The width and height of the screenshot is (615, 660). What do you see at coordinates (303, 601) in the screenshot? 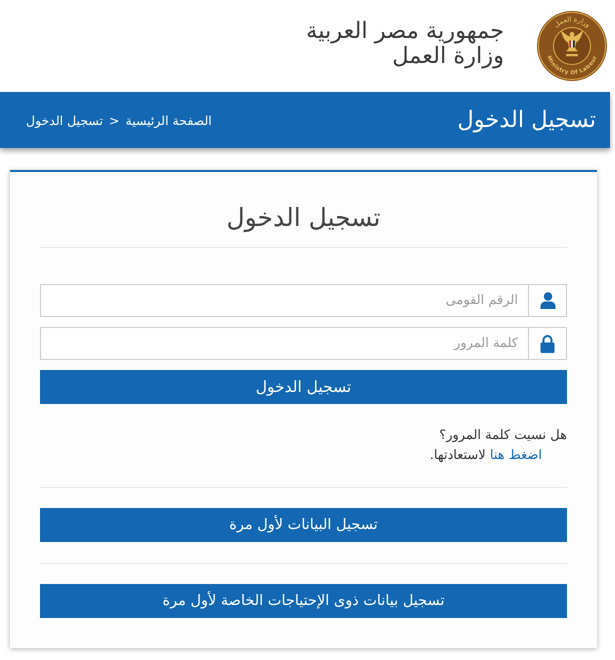
I see `register-button: تسجيل بيانات ذوى الإحتياجات الخاصة لأول مرة` at bounding box center [303, 601].